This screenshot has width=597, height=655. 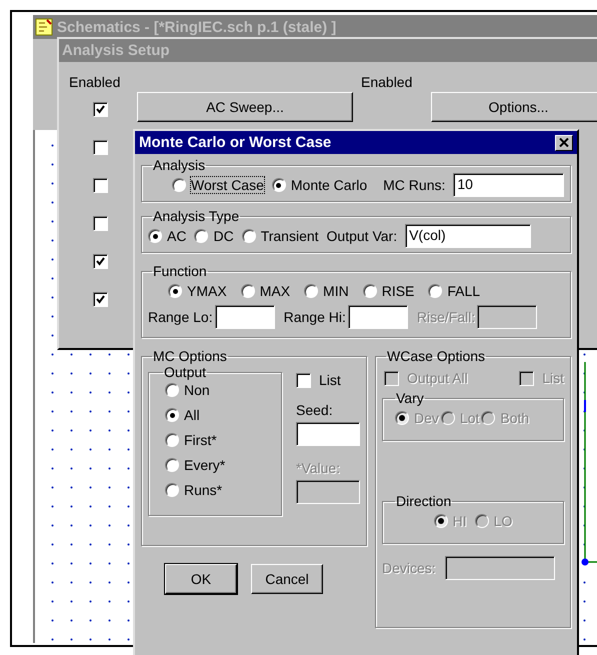 What do you see at coordinates (196, 27) in the screenshot?
I see `window-title: Schematics - [*RingIEC.sch p.1 (stale) ]` at bounding box center [196, 27].